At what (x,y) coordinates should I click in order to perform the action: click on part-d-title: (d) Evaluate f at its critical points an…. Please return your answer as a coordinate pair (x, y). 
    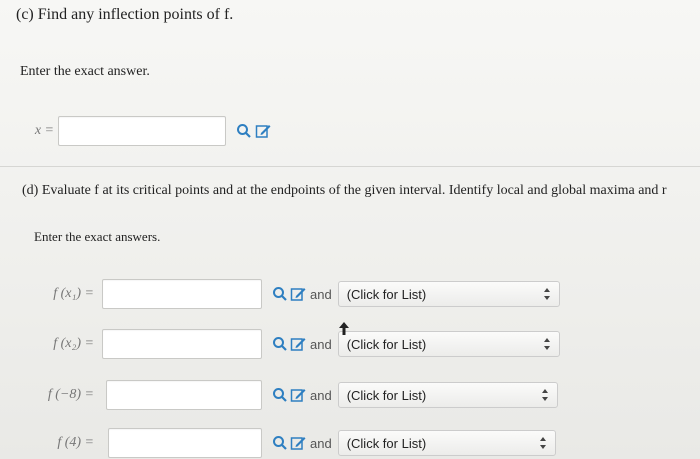
    Looking at the image, I should click on (344, 190).